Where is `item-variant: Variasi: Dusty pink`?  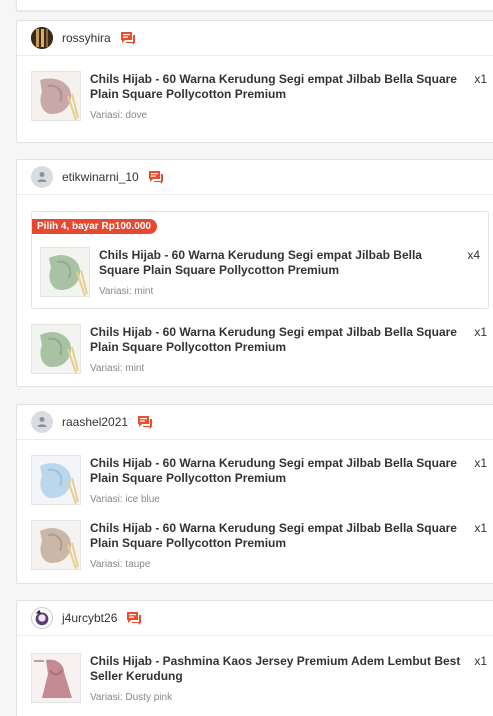
item-variant: Variasi: Dusty pink is located at coordinates (131, 697).